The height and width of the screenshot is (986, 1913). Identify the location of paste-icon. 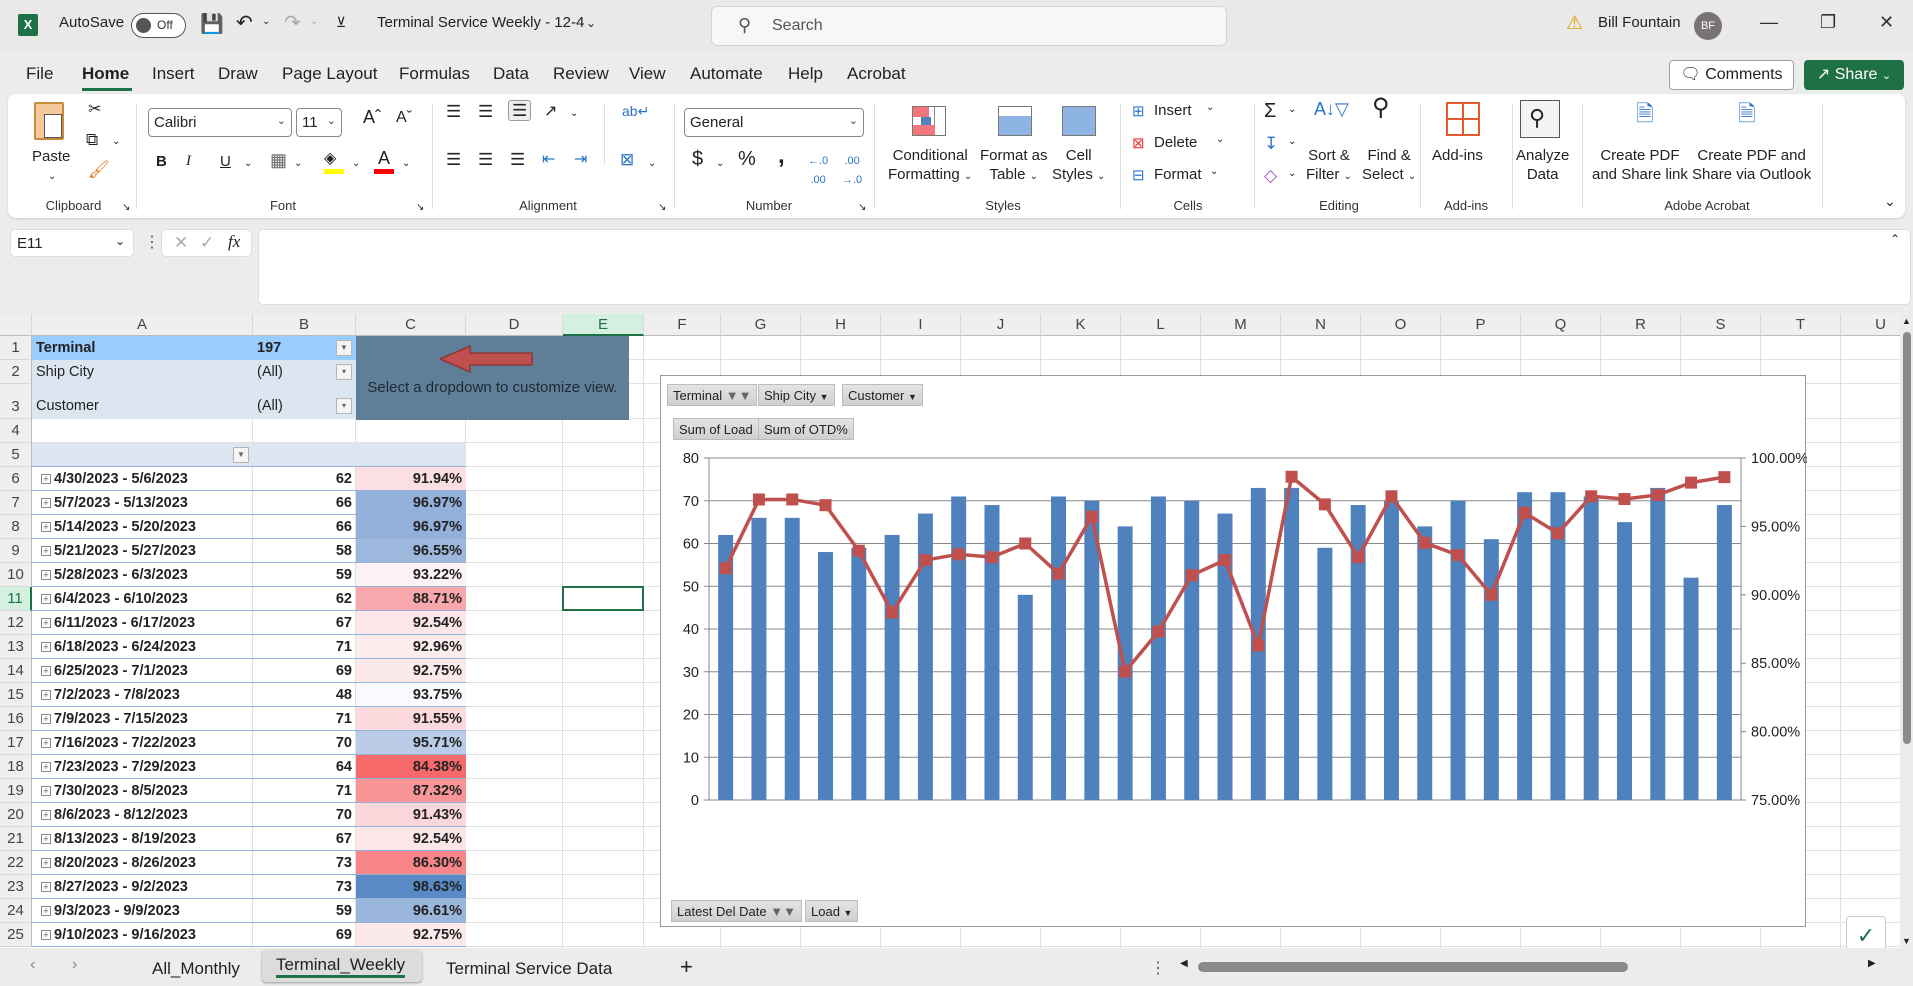
(49, 121).